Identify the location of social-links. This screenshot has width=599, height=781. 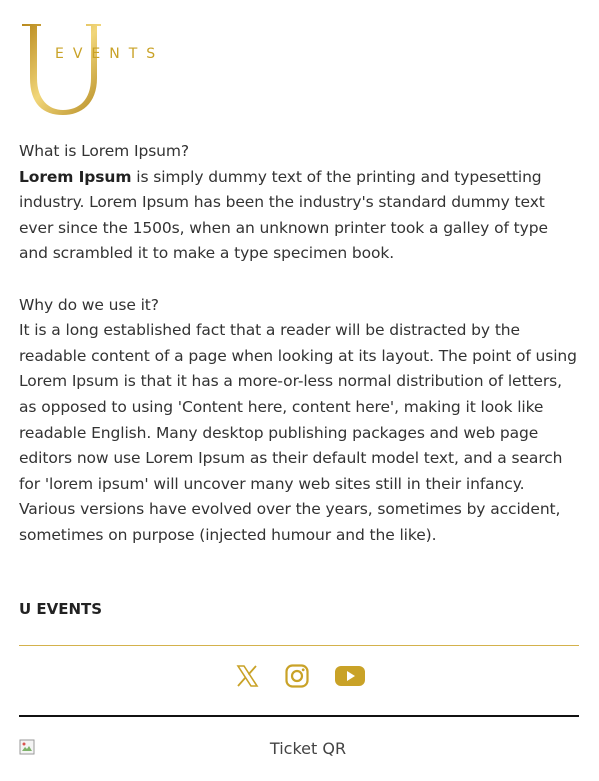
(299, 676).